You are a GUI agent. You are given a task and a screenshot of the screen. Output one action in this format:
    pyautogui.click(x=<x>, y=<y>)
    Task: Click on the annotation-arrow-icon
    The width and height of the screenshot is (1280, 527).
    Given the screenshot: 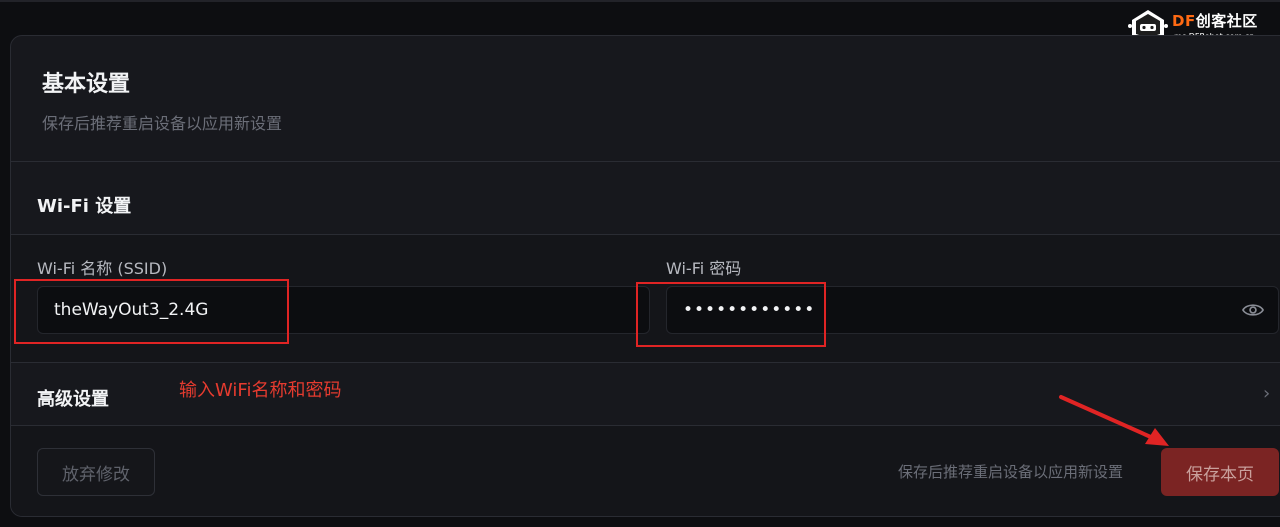 What is the action you would take?
    pyautogui.click(x=1114, y=420)
    